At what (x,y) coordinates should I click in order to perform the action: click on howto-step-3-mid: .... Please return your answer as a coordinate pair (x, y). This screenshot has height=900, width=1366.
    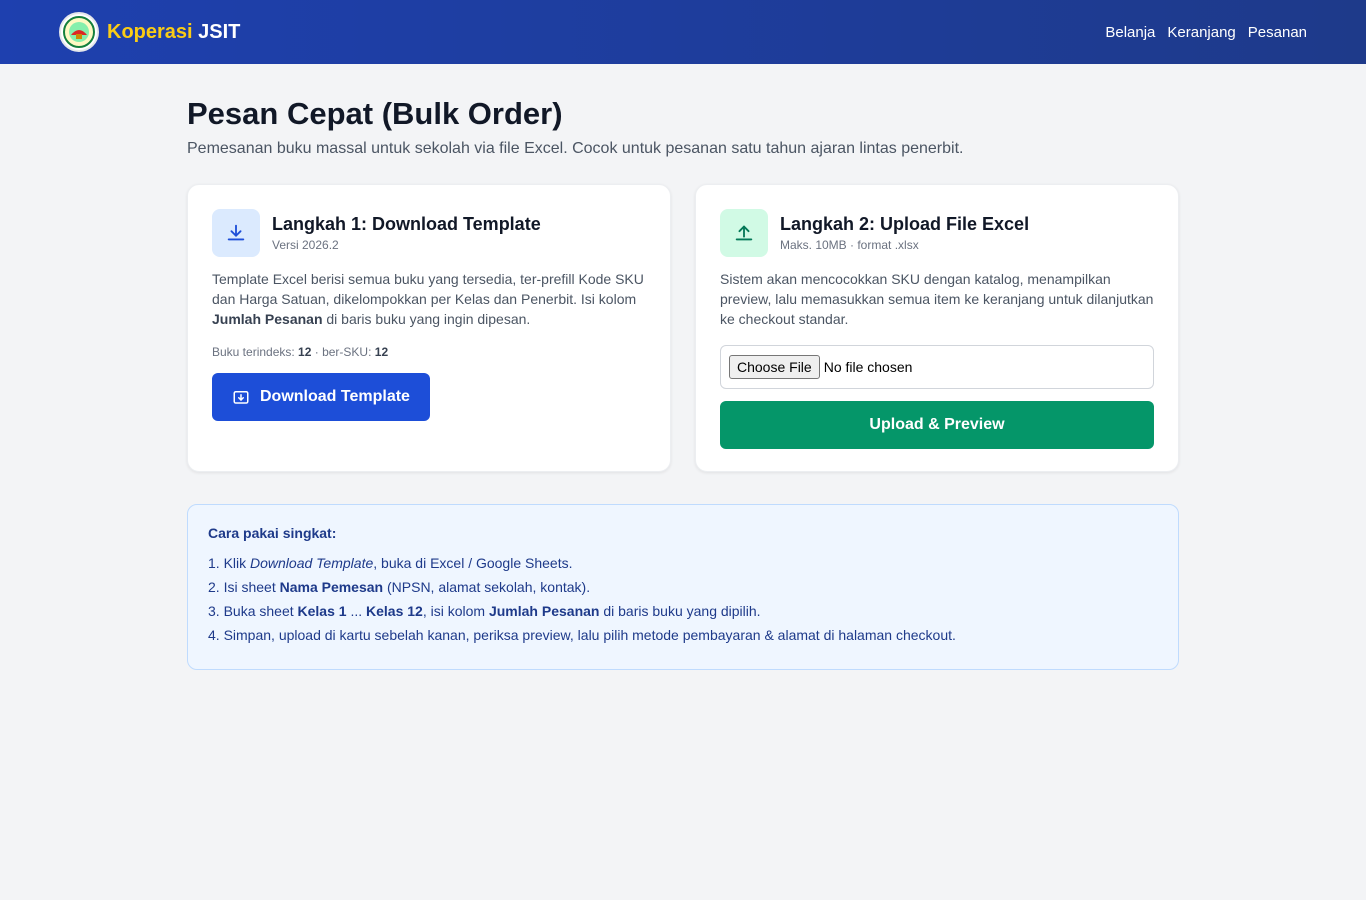
    Looking at the image, I should click on (356, 611).